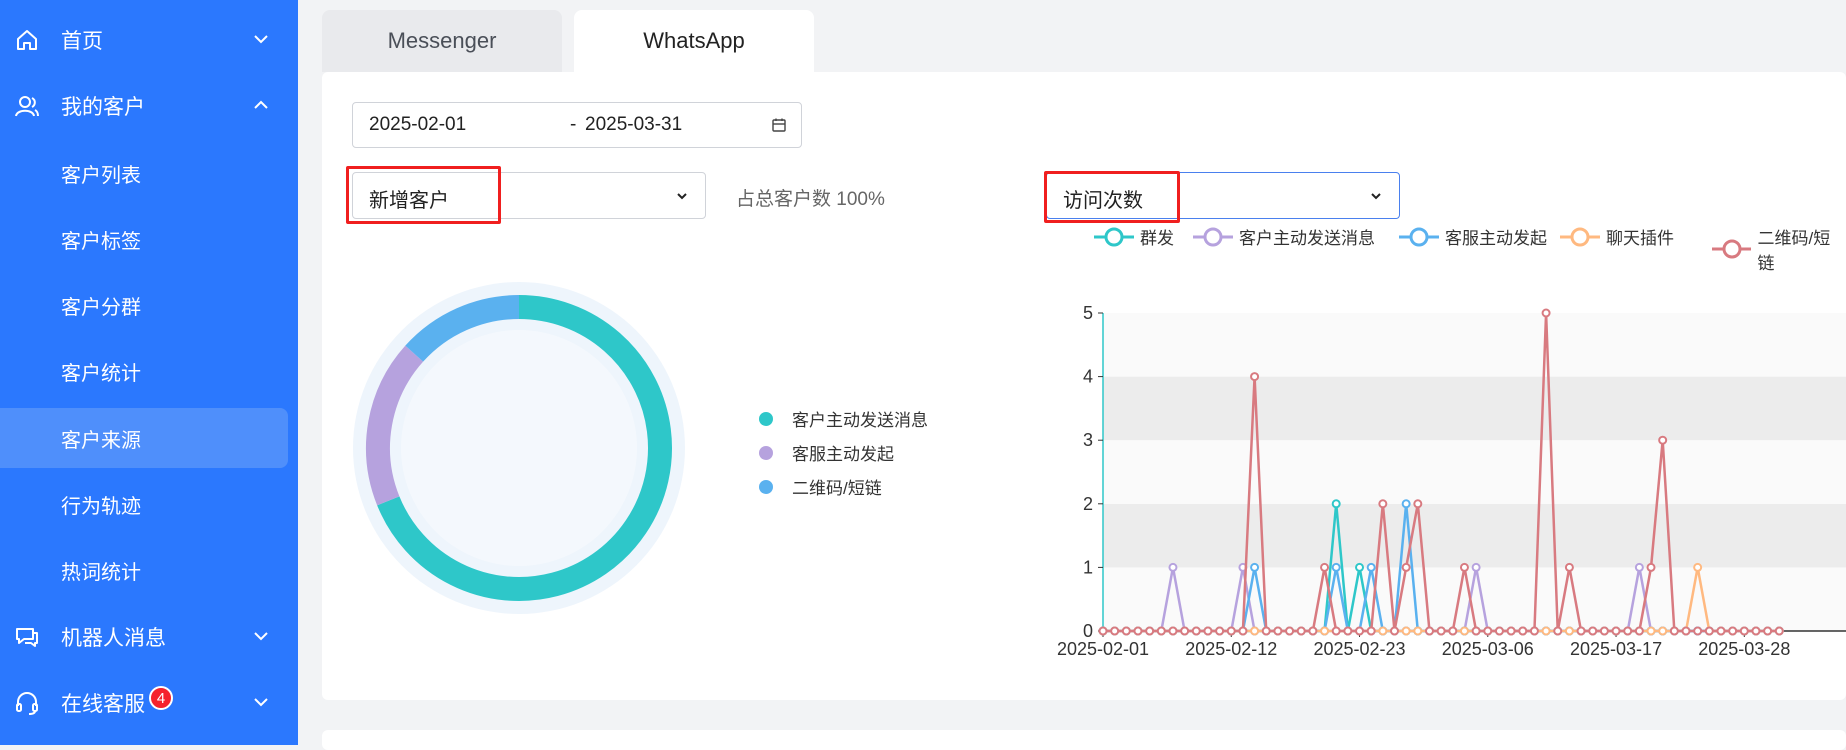 The height and width of the screenshot is (750, 1846). Describe the element at coordinates (149, 570) in the screenshot. I see `sidebar-item-8: 热词统计` at that location.